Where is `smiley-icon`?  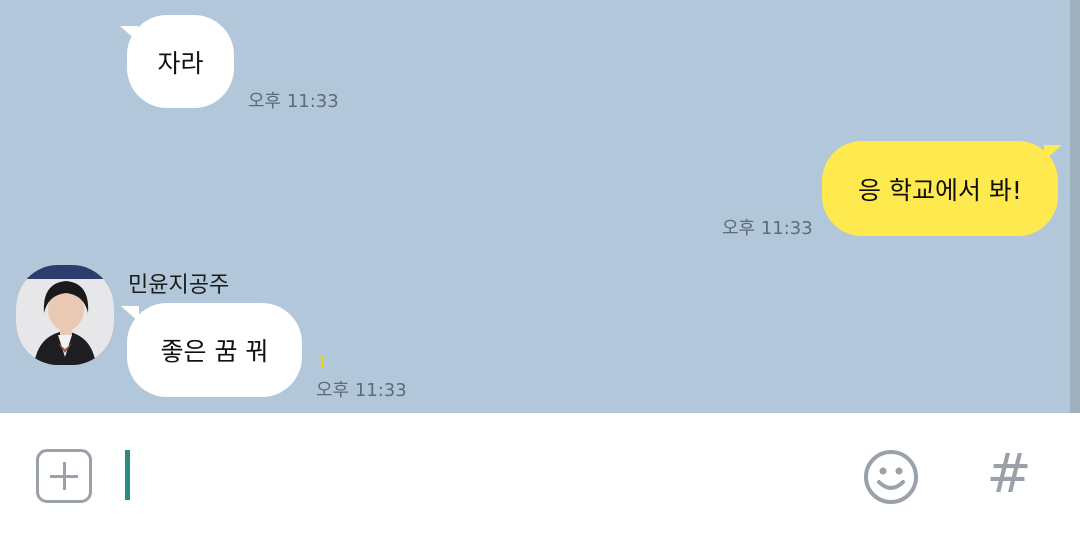
smiley-icon is located at coordinates (891, 477).